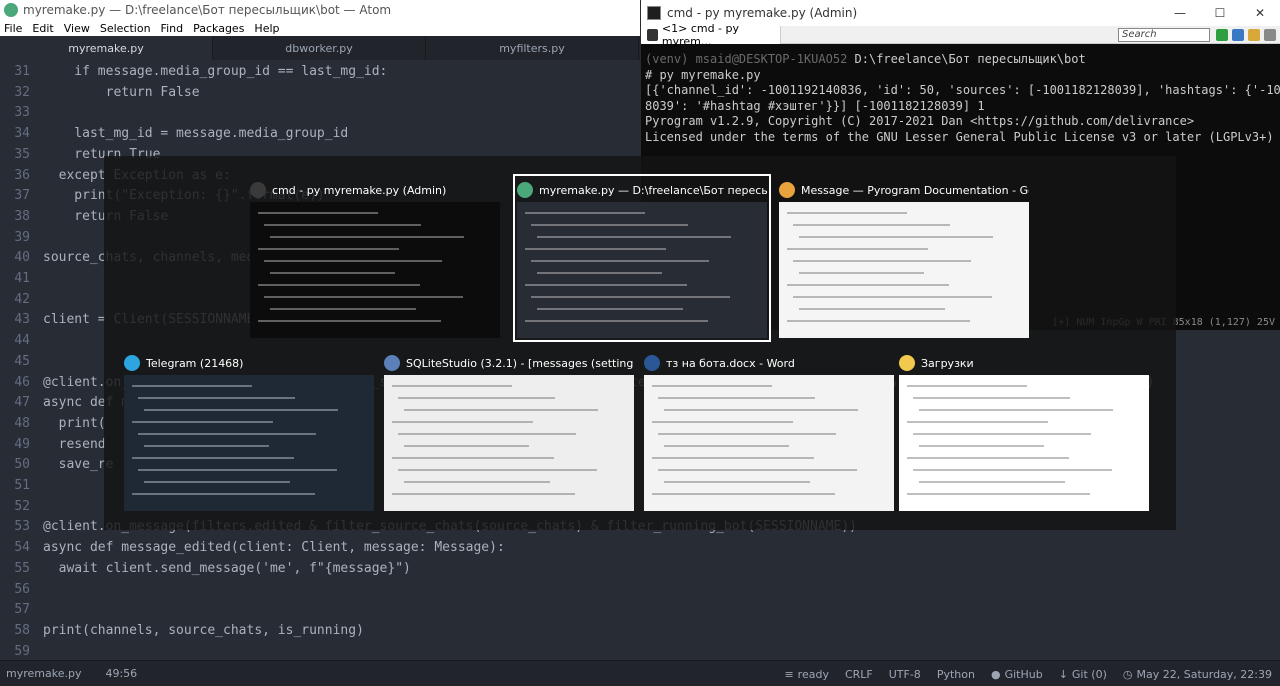  What do you see at coordinates (654, 13) in the screenshot?
I see `cmd-app-icon` at bounding box center [654, 13].